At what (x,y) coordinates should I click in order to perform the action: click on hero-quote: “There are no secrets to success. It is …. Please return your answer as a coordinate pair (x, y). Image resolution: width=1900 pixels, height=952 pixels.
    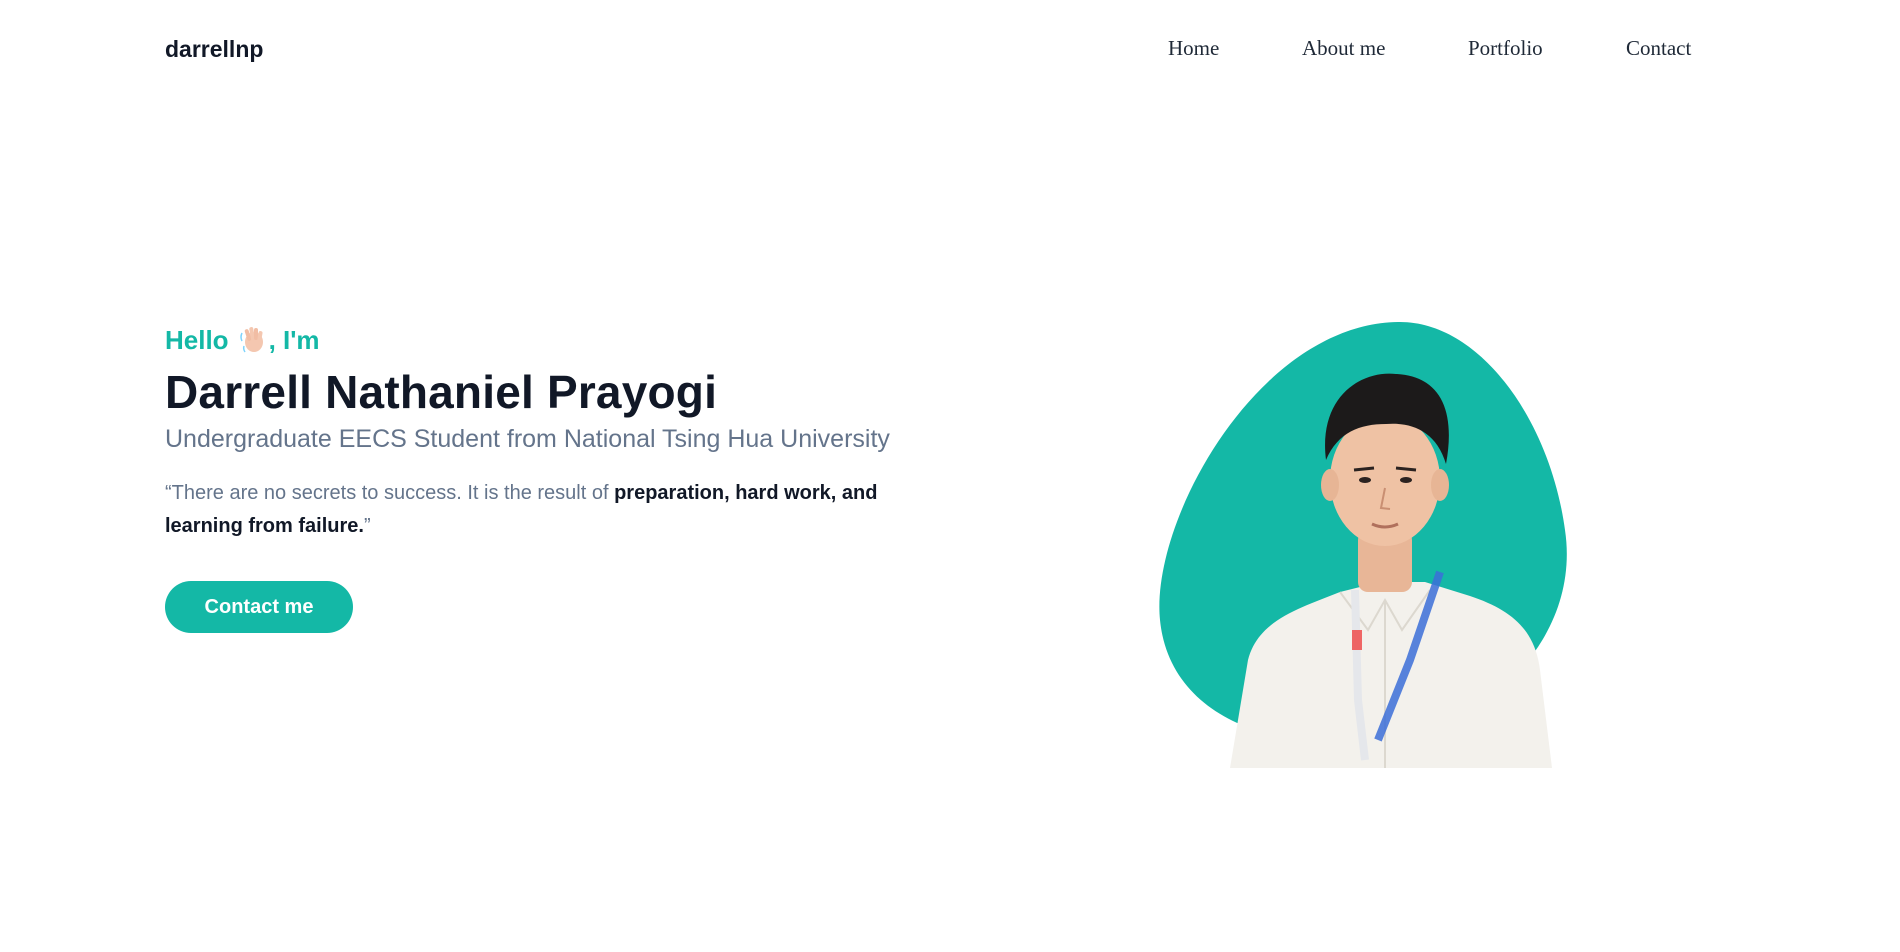
    Looking at the image, I should click on (545, 510).